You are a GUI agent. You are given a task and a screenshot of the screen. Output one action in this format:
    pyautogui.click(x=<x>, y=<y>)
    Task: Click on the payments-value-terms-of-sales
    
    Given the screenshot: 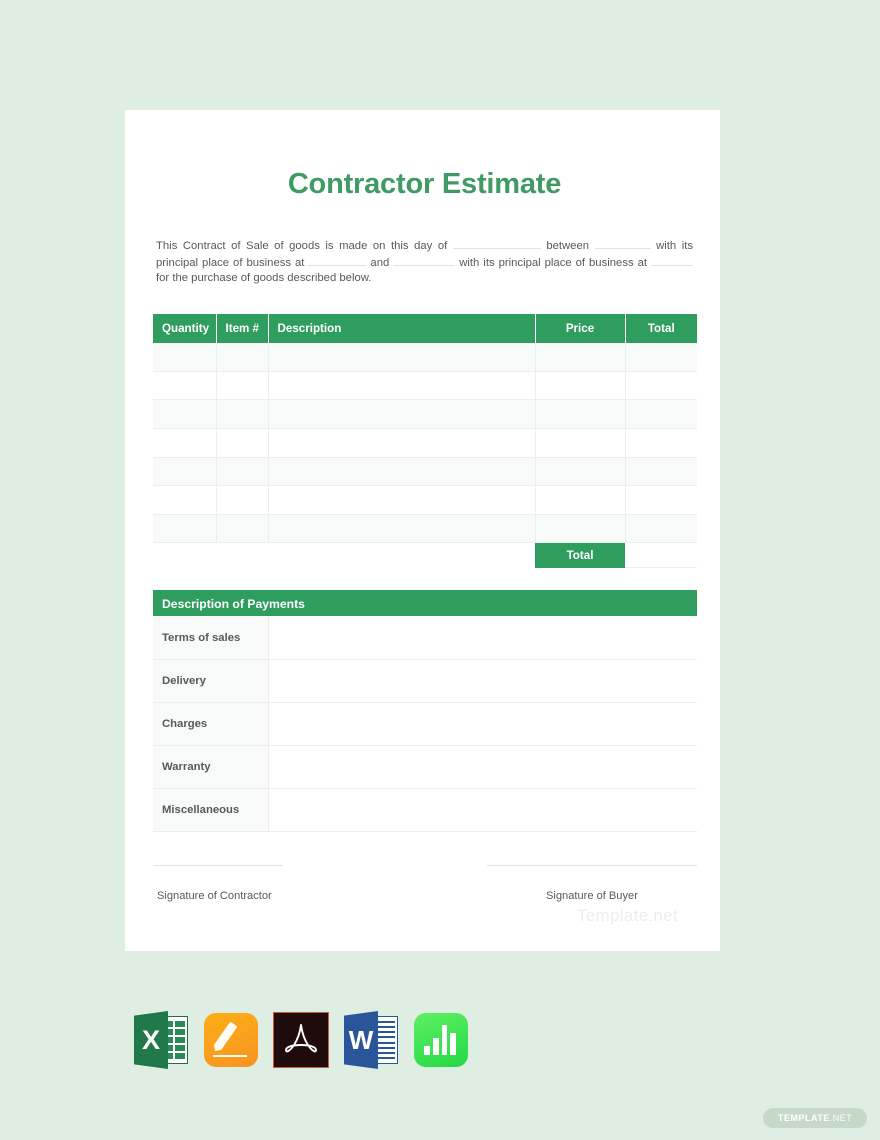 What is the action you would take?
    pyautogui.click(x=482, y=638)
    